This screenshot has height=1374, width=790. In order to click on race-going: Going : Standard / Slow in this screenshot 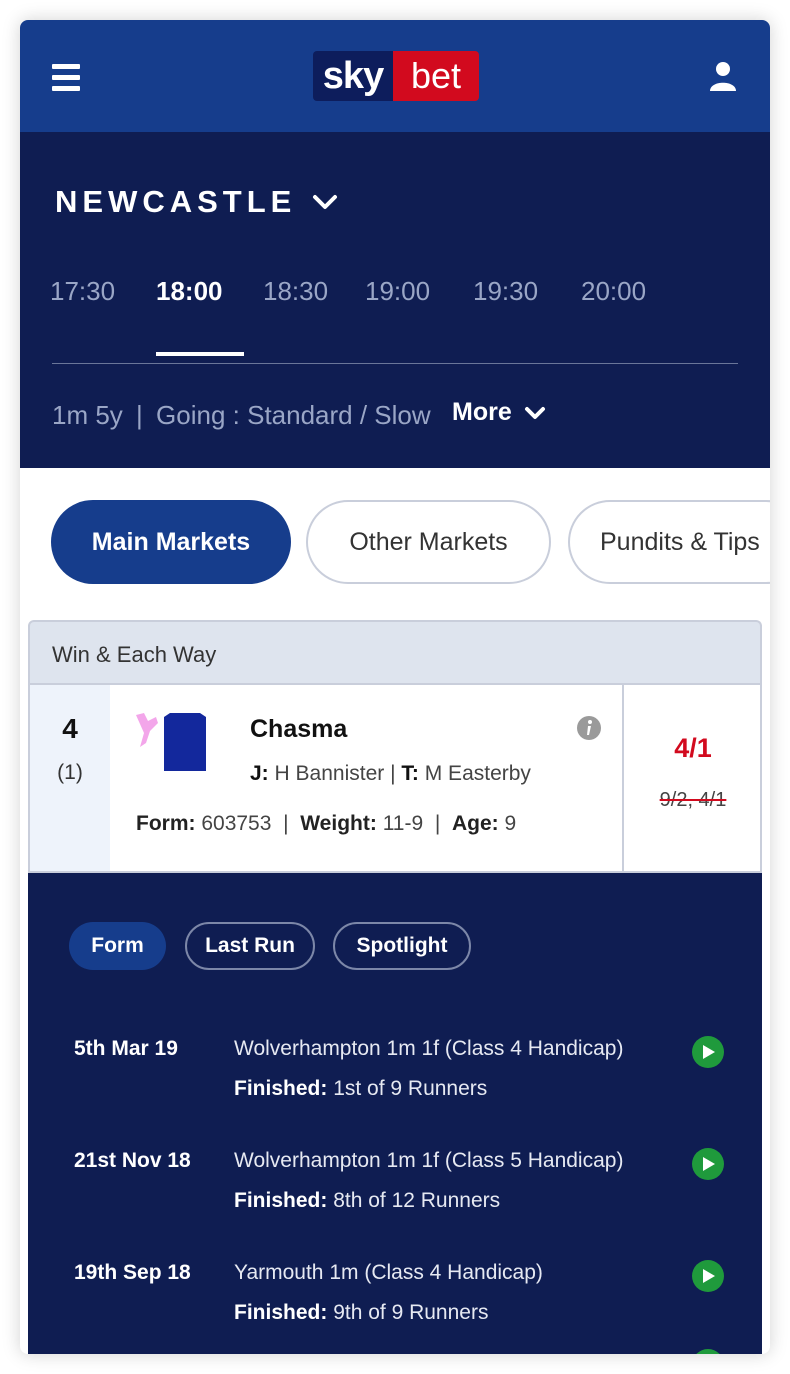, I will do `click(293, 415)`.